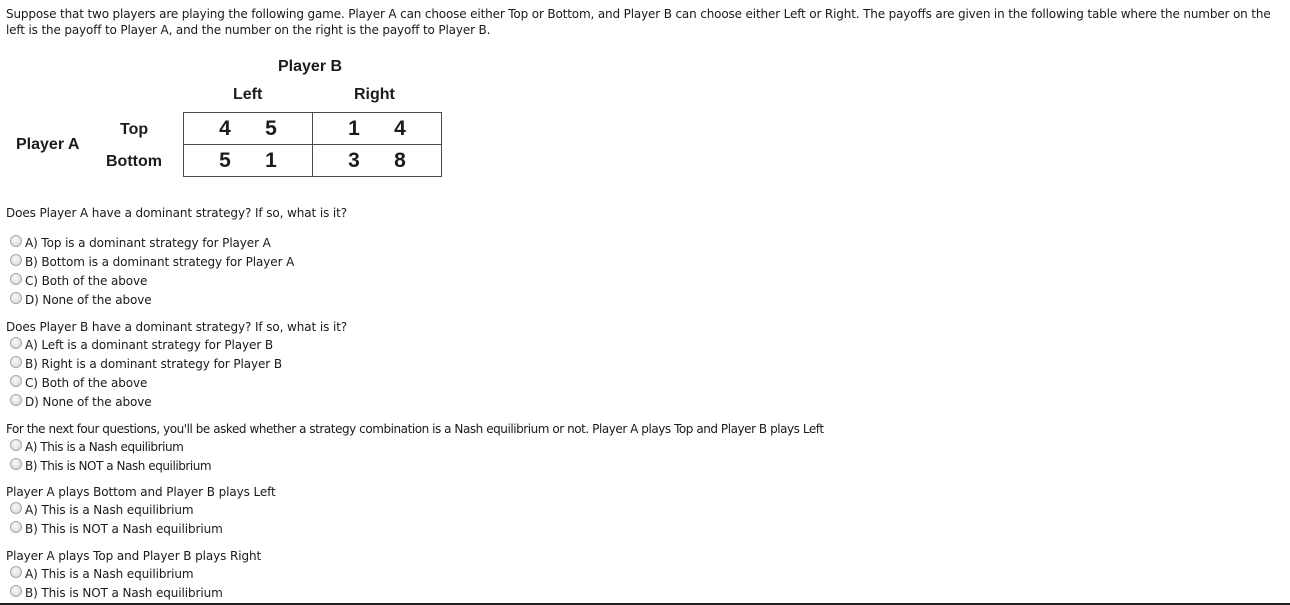  I want to click on q3-option-a: A) This is a Nash equilibrium, so click(97, 446).